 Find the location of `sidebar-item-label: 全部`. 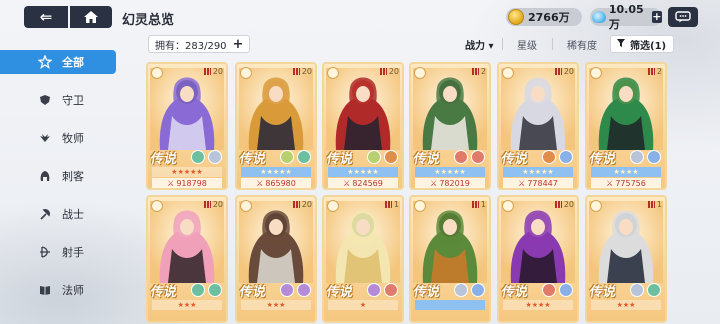

sidebar-item-label: 全部 is located at coordinates (73, 62).